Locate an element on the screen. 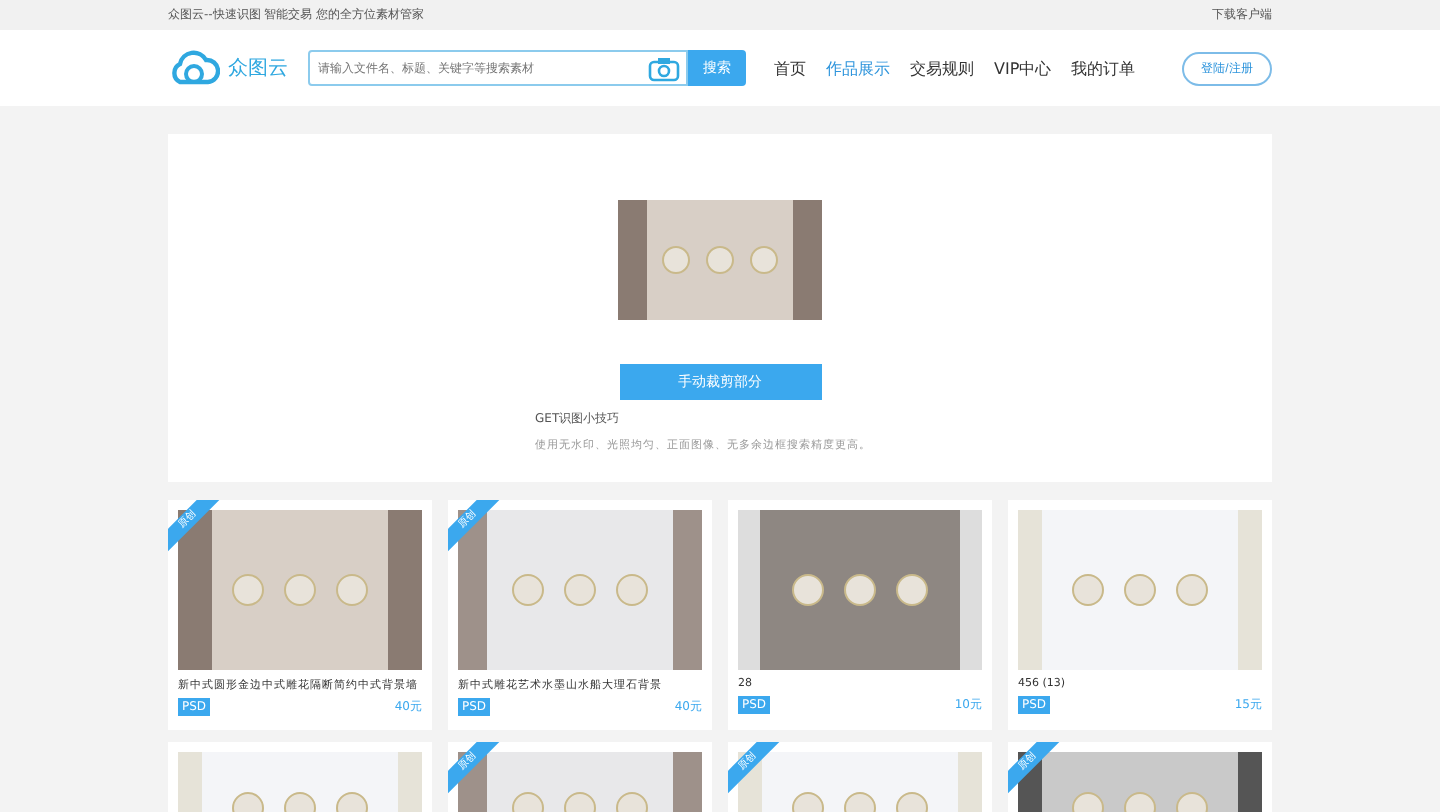  nav-link: 首页 is located at coordinates (790, 68).